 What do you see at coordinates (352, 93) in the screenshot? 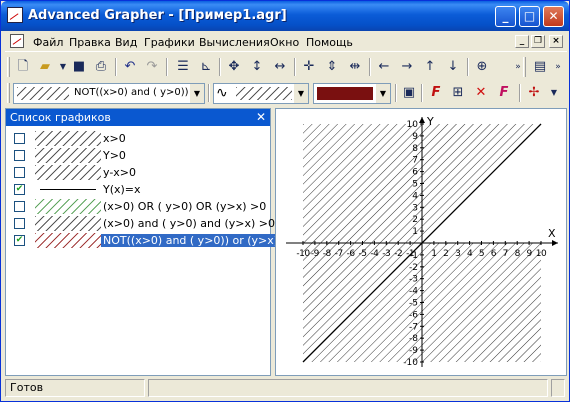
I see `color-combo: ▼` at bounding box center [352, 93].